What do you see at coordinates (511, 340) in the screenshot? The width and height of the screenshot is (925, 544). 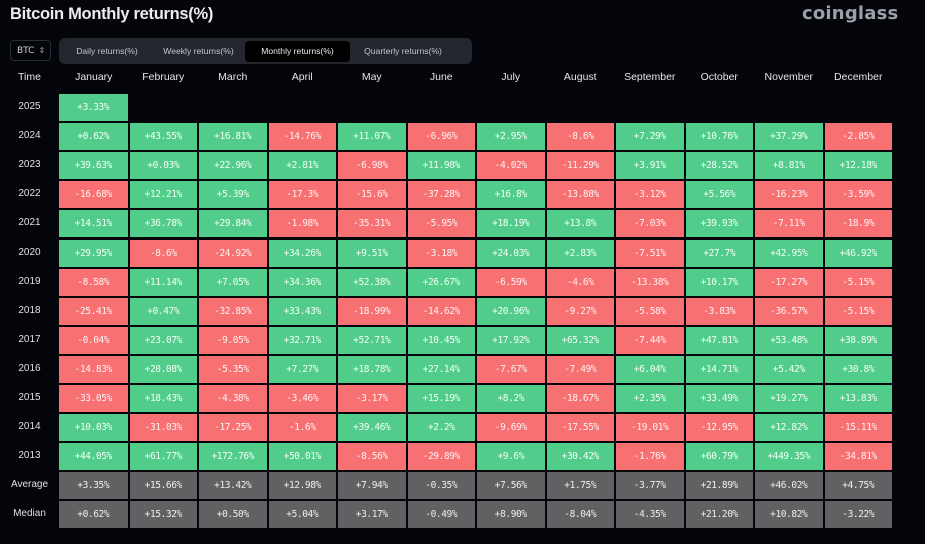 I see `return-cell: +17.92%` at bounding box center [511, 340].